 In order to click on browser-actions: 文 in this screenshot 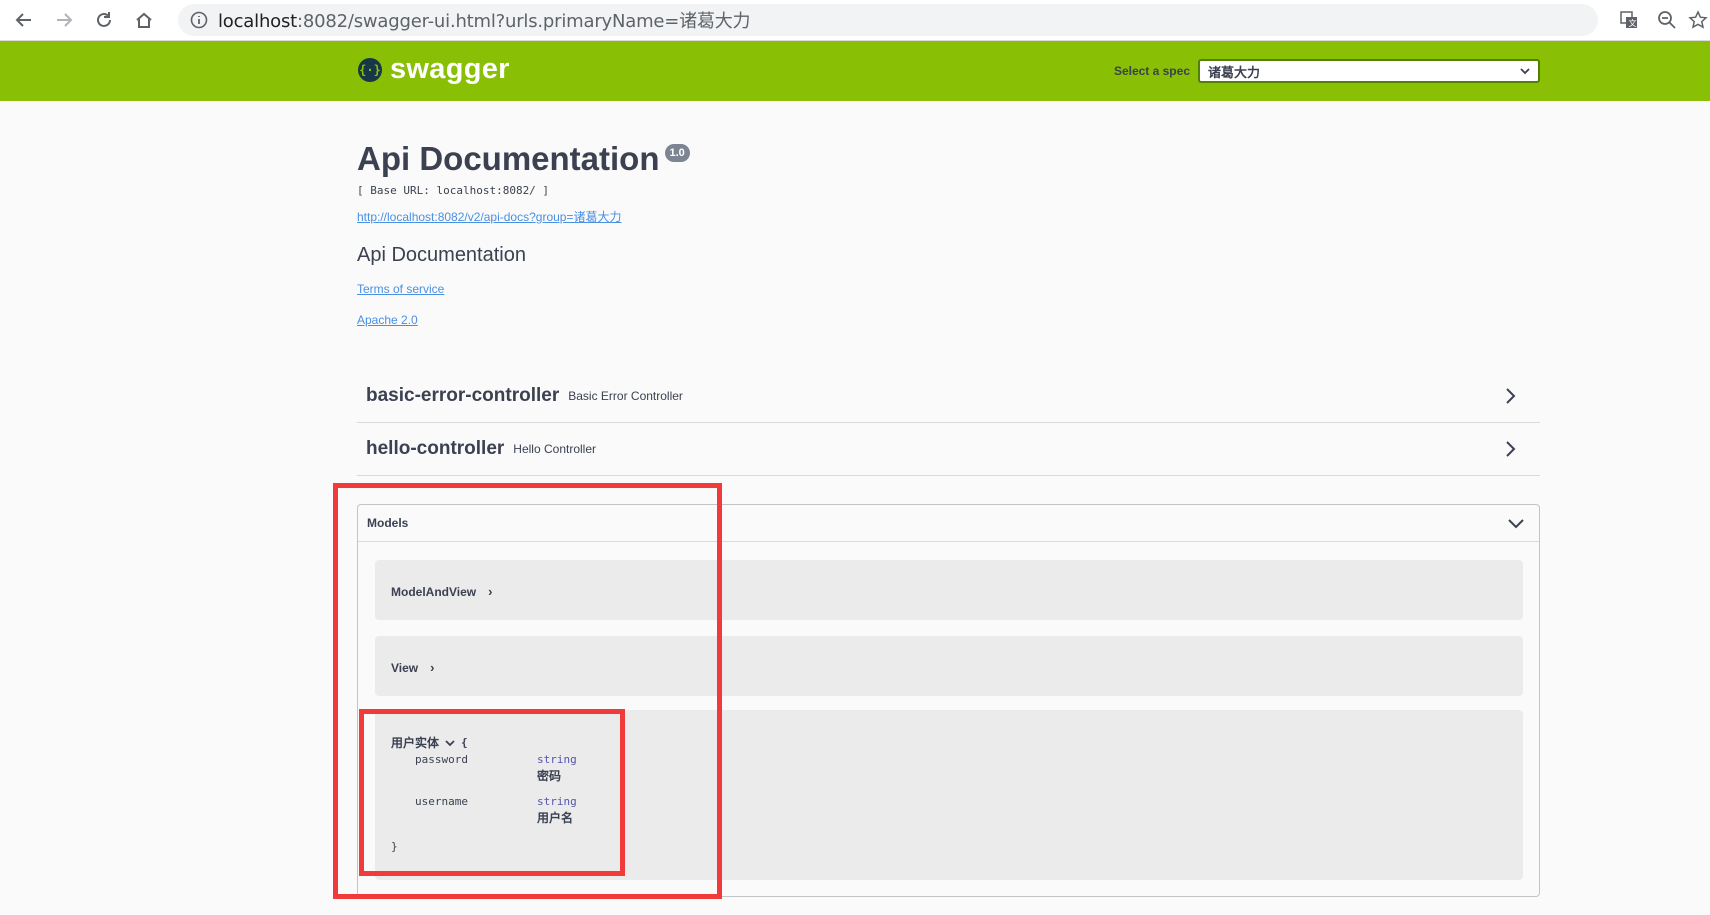, I will do `click(1660, 20)`.